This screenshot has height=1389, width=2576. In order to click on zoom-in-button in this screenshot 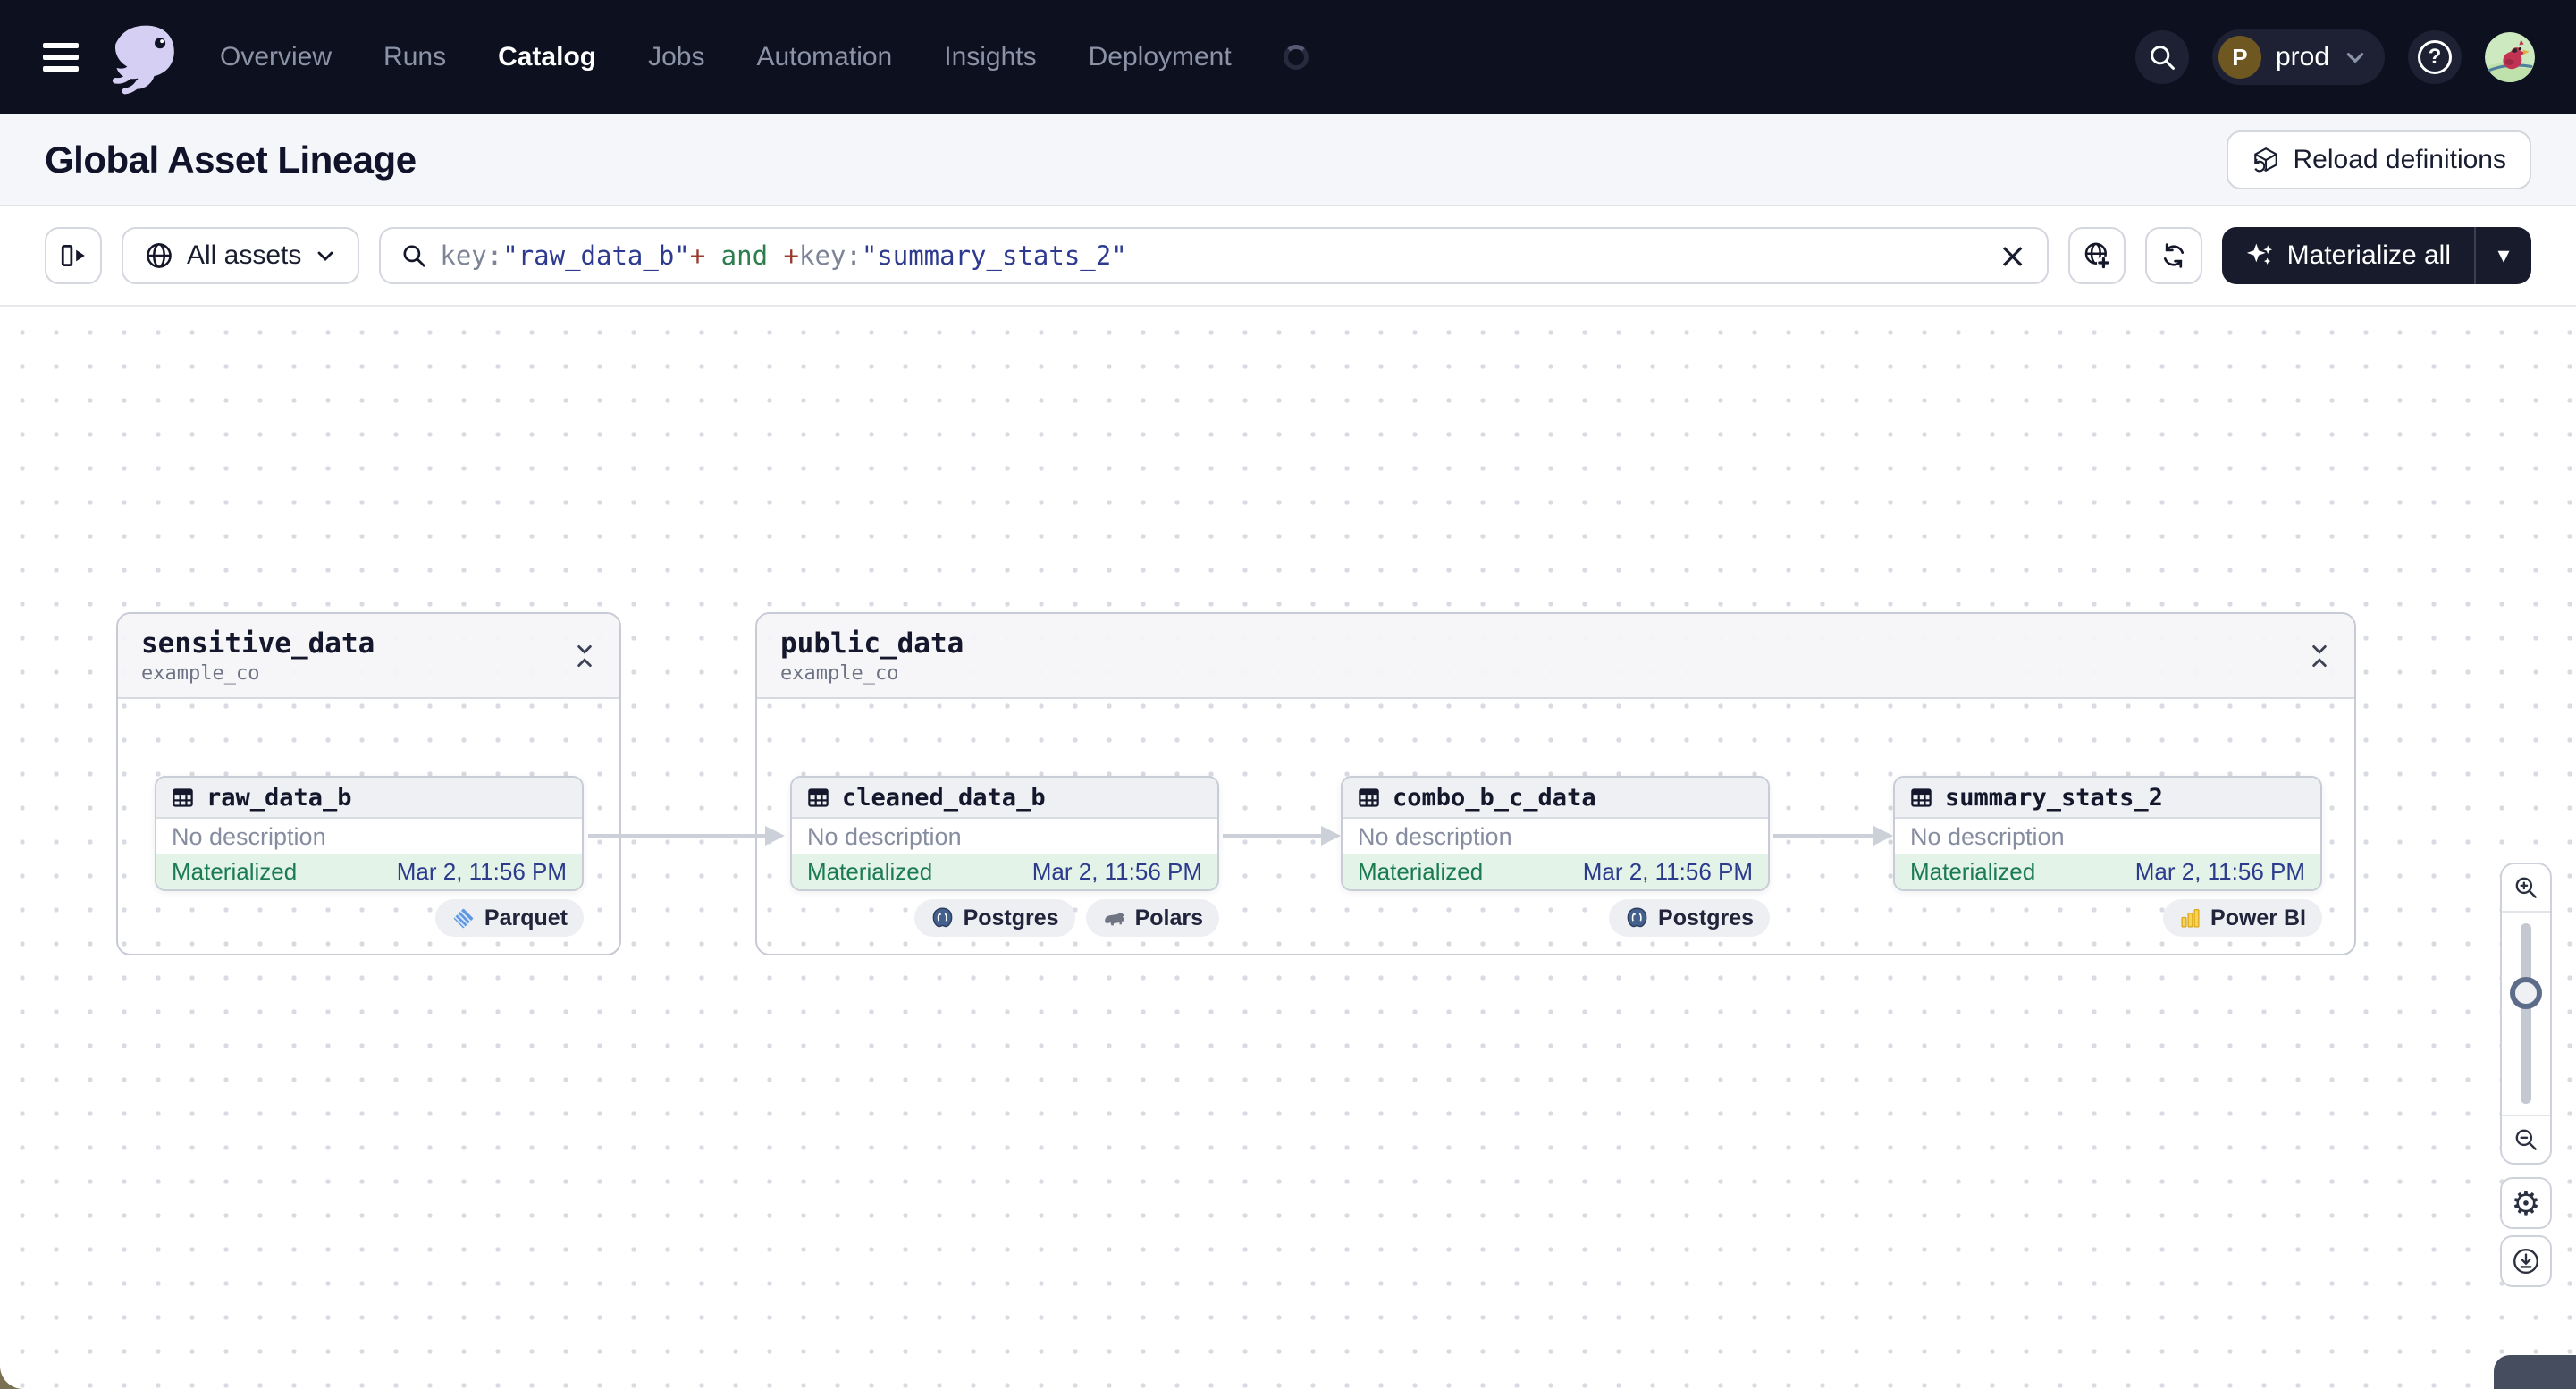, I will do `click(2526, 888)`.